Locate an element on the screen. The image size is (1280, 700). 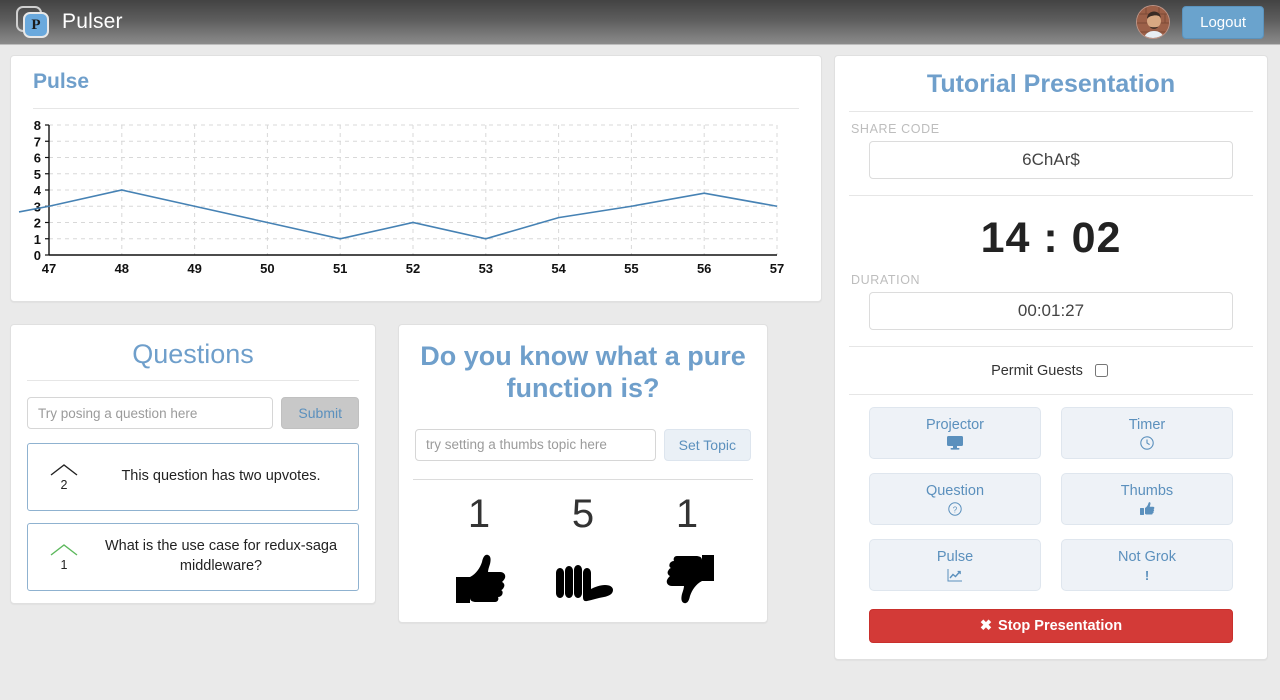
logo-front-square: P is located at coordinates (36, 25).